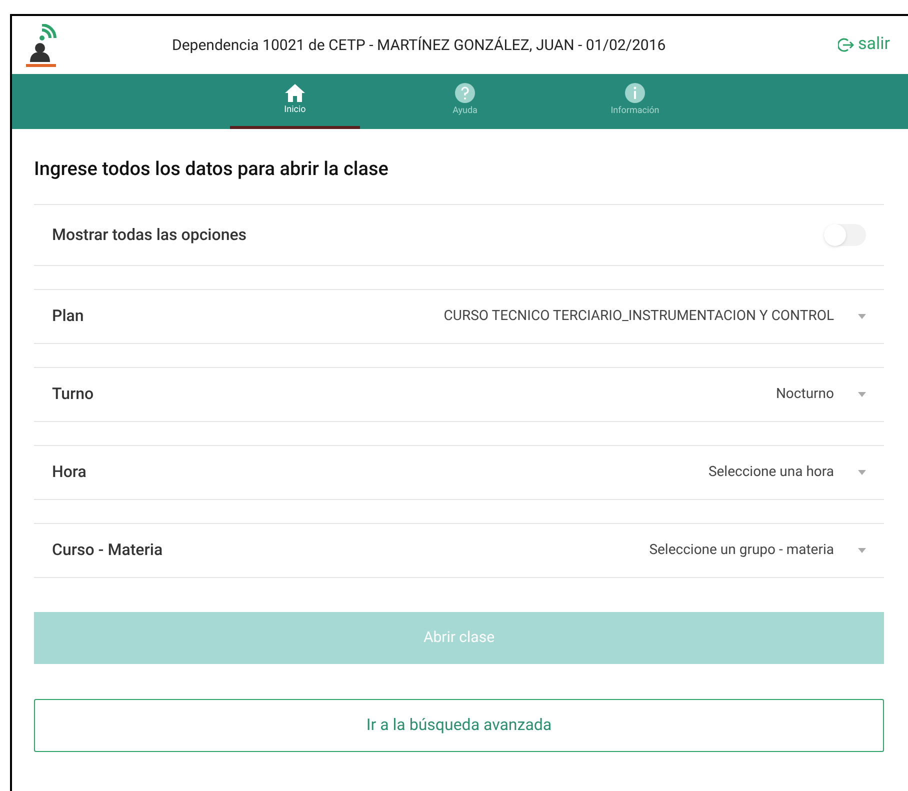  What do you see at coordinates (465, 93) in the screenshot?
I see `help-icon` at bounding box center [465, 93].